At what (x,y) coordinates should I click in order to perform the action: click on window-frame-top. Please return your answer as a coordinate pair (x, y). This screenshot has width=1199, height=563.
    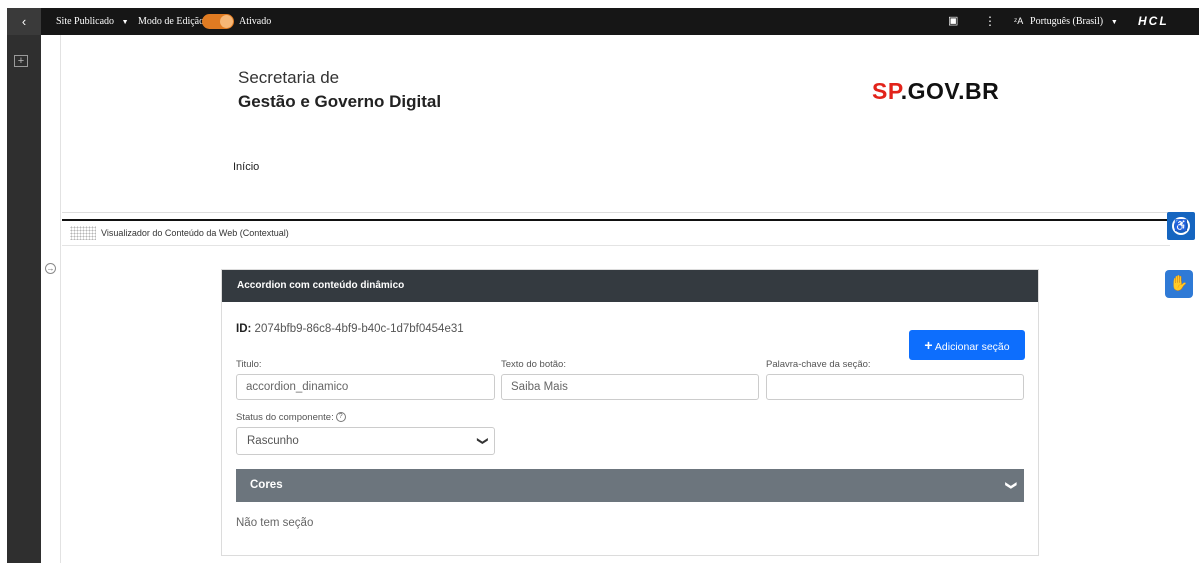
    Looking at the image, I should click on (599, 4).